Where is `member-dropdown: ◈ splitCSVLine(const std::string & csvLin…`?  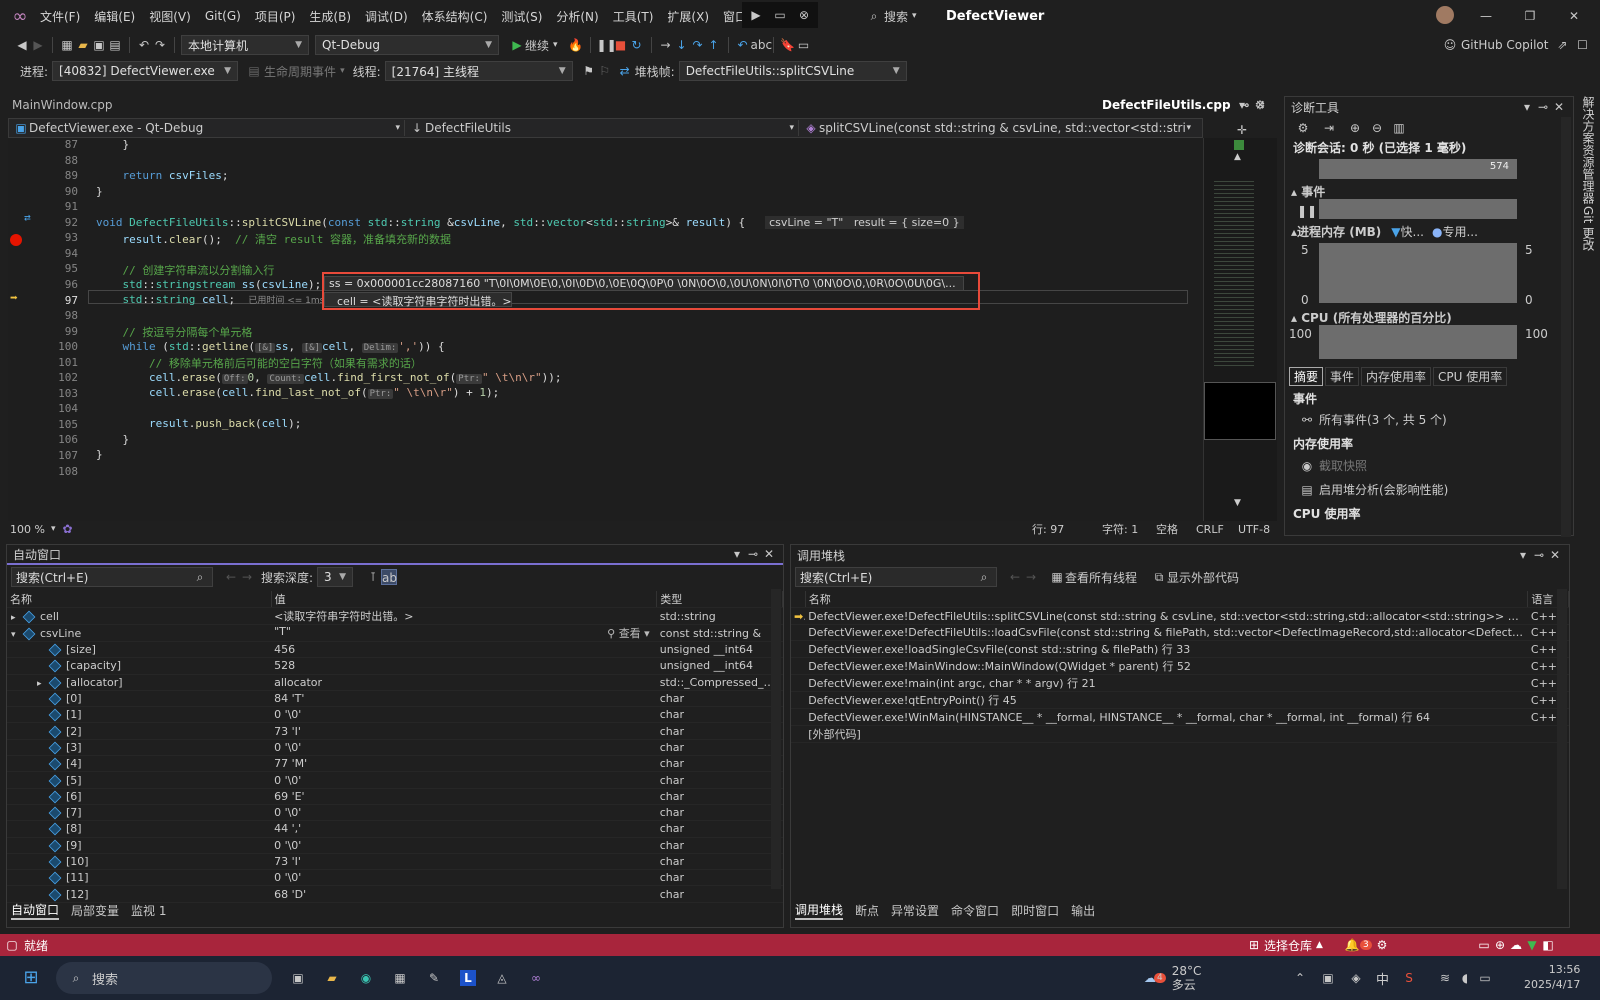 member-dropdown: ◈ splitCSVLine(const std::string & csvLin… is located at coordinates (997, 128).